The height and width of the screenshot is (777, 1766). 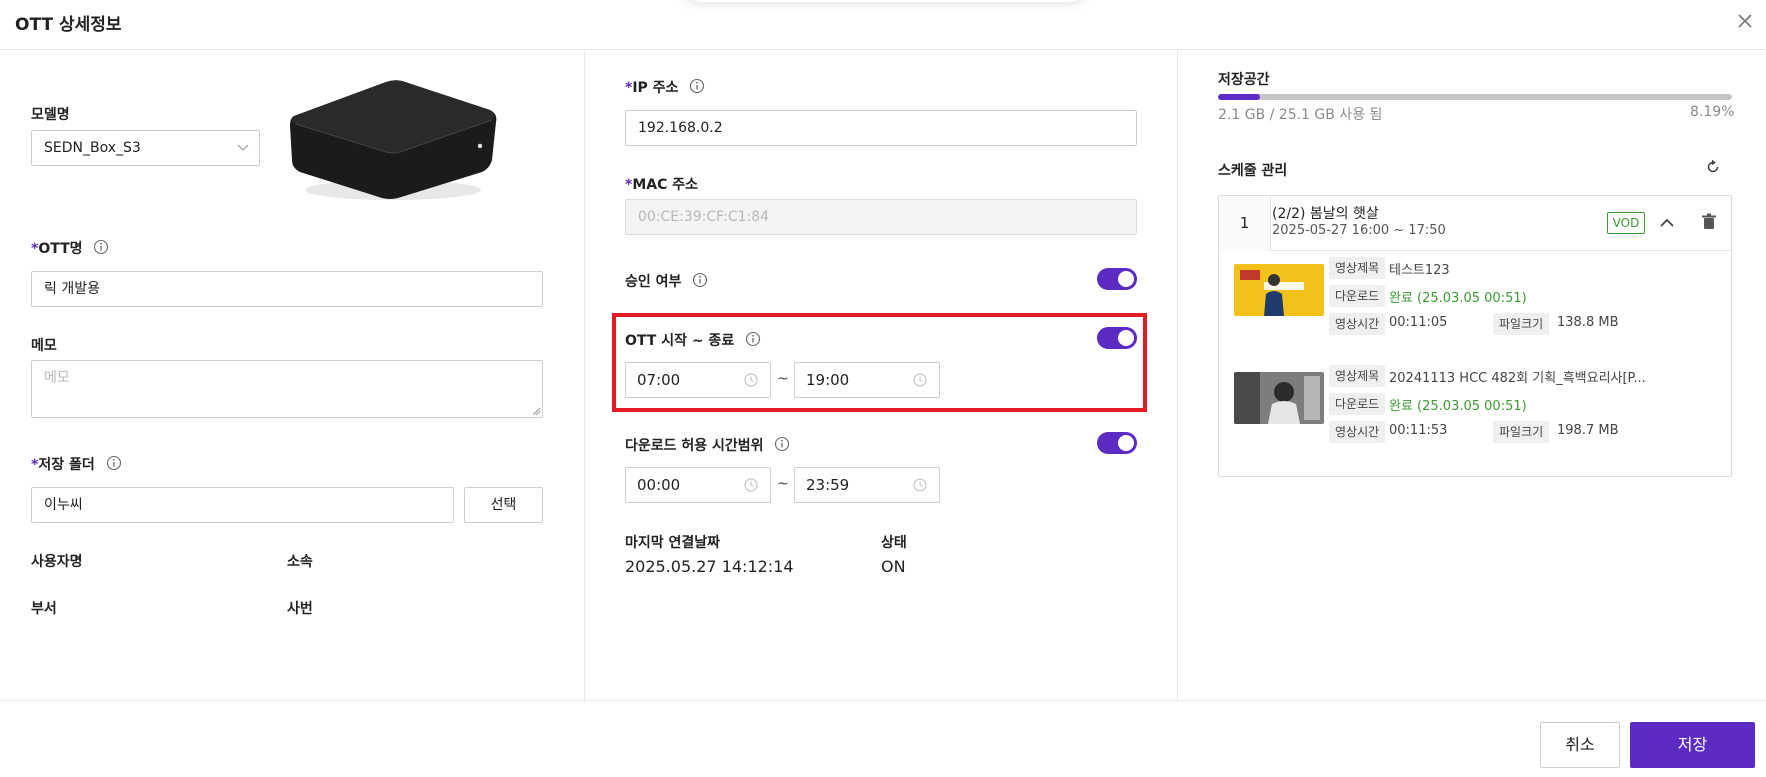 I want to click on download-start-time-value: 00:00, so click(x=659, y=485).